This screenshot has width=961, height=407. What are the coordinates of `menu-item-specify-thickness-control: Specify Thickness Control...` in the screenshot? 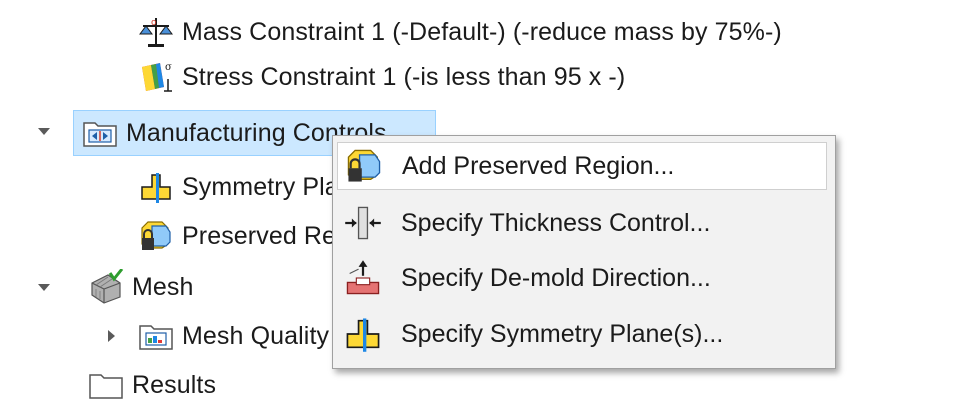 It's located at (582, 223).